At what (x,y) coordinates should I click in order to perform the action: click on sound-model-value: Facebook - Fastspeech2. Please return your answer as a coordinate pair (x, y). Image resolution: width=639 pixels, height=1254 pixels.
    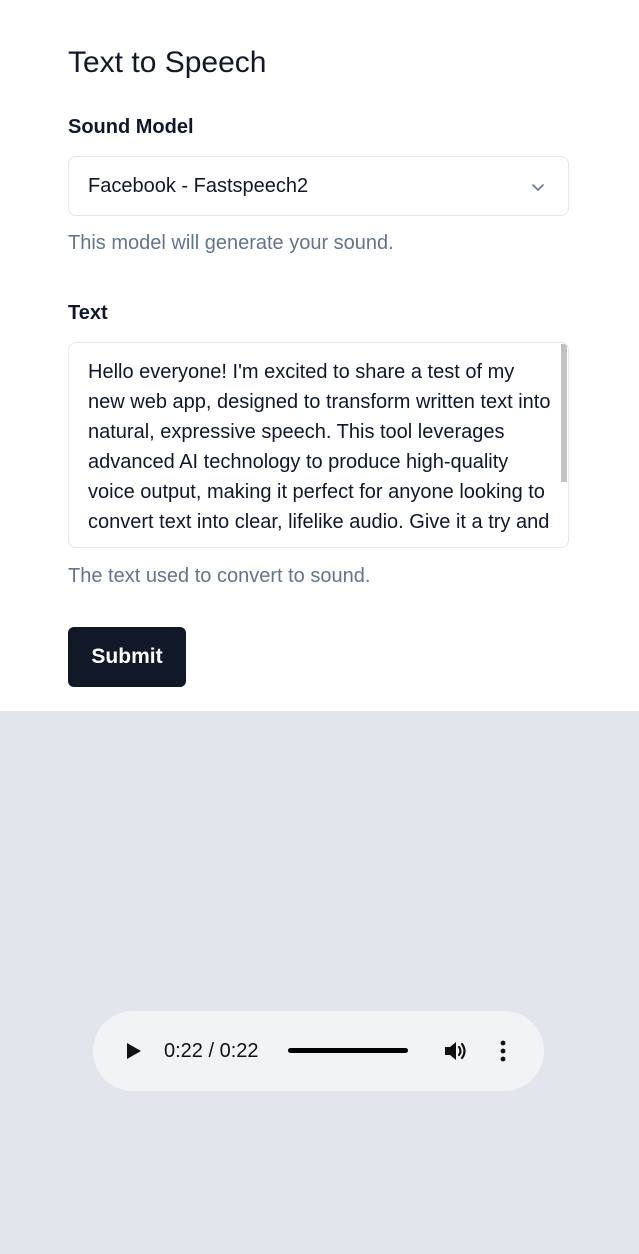
    Looking at the image, I should click on (198, 186).